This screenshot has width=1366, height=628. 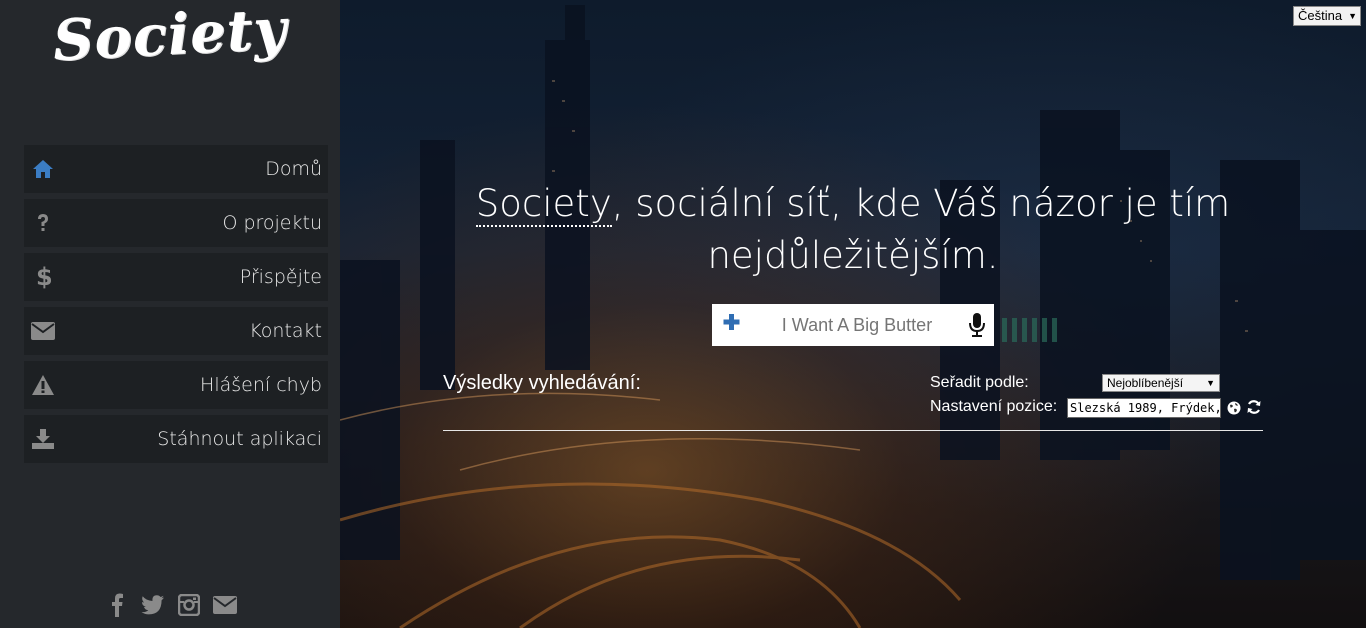 What do you see at coordinates (176, 277) in the screenshot?
I see `sidebar-item-donate: $ Přispějte` at bounding box center [176, 277].